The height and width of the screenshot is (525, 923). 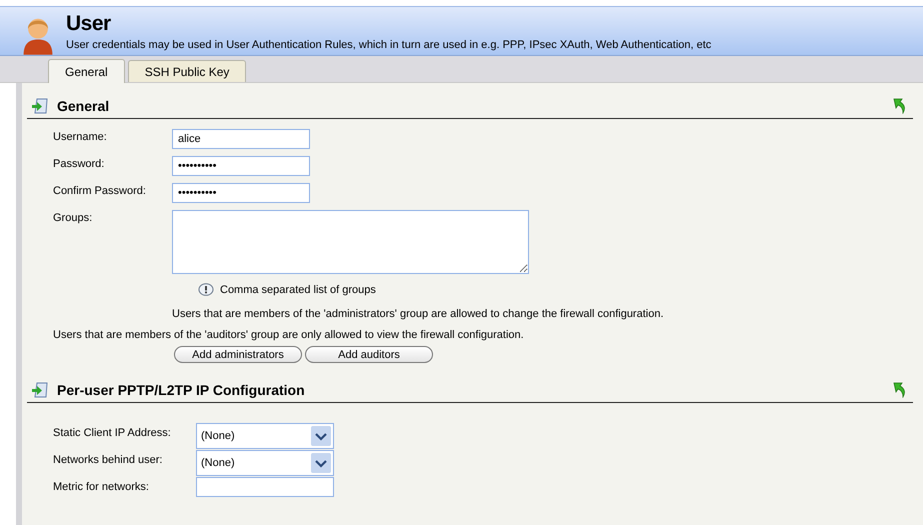 I want to click on section-title: General, so click(x=83, y=106).